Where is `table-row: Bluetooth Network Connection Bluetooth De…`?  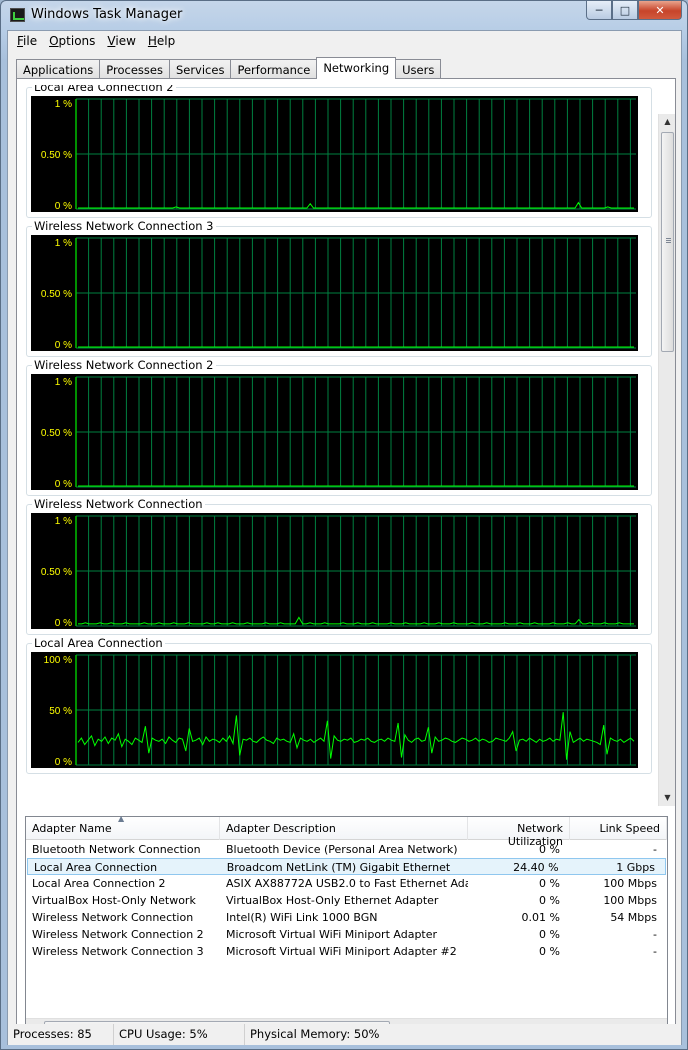
table-row: Bluetooth Network Connection Bluetooth De… is located at coordinates (346, 849).